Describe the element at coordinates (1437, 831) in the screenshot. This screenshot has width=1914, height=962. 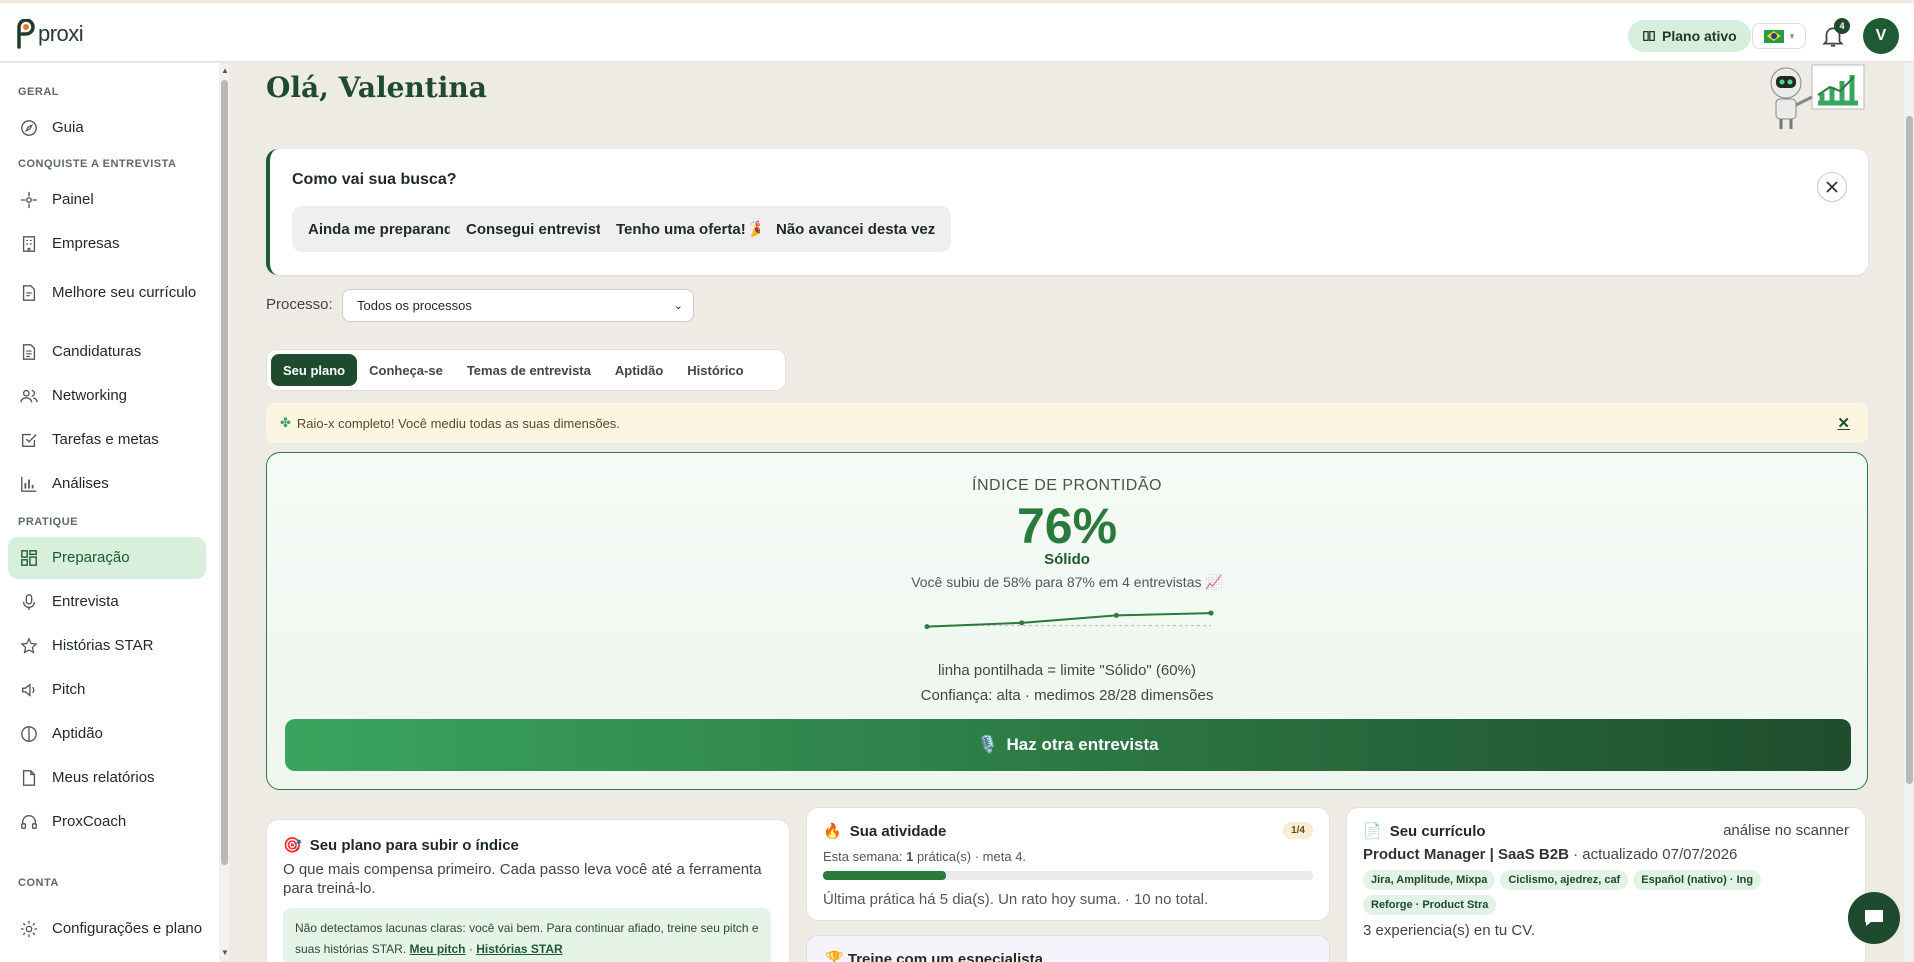
I see `cv-title-text: Seu currículo` at that location.